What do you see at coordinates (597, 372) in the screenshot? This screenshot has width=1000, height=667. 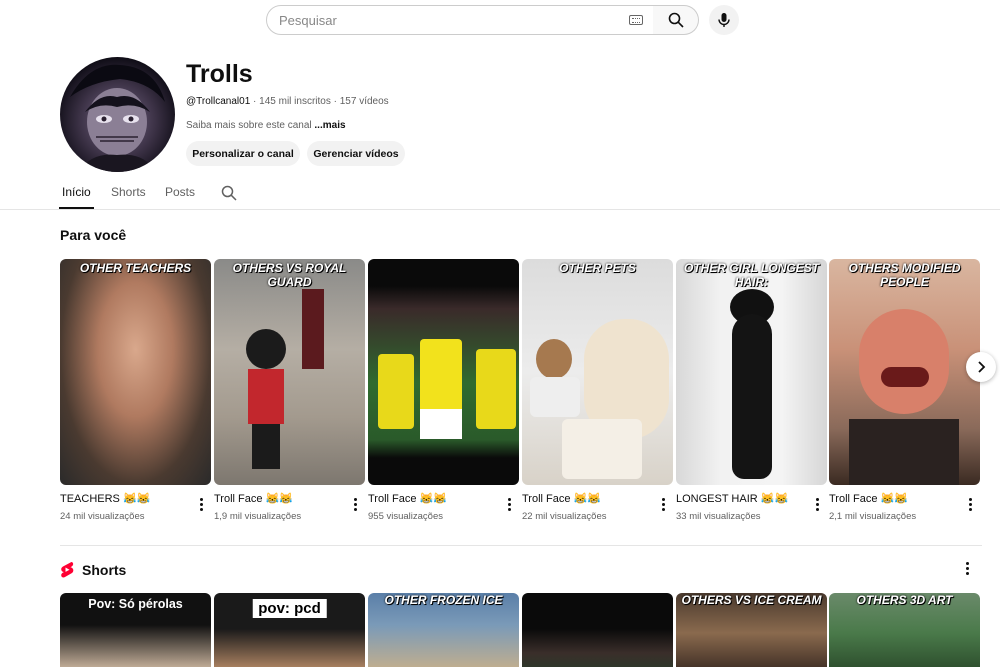 I see `video-thumbnail: OTHER PETS` at bounding box center [597, 372].